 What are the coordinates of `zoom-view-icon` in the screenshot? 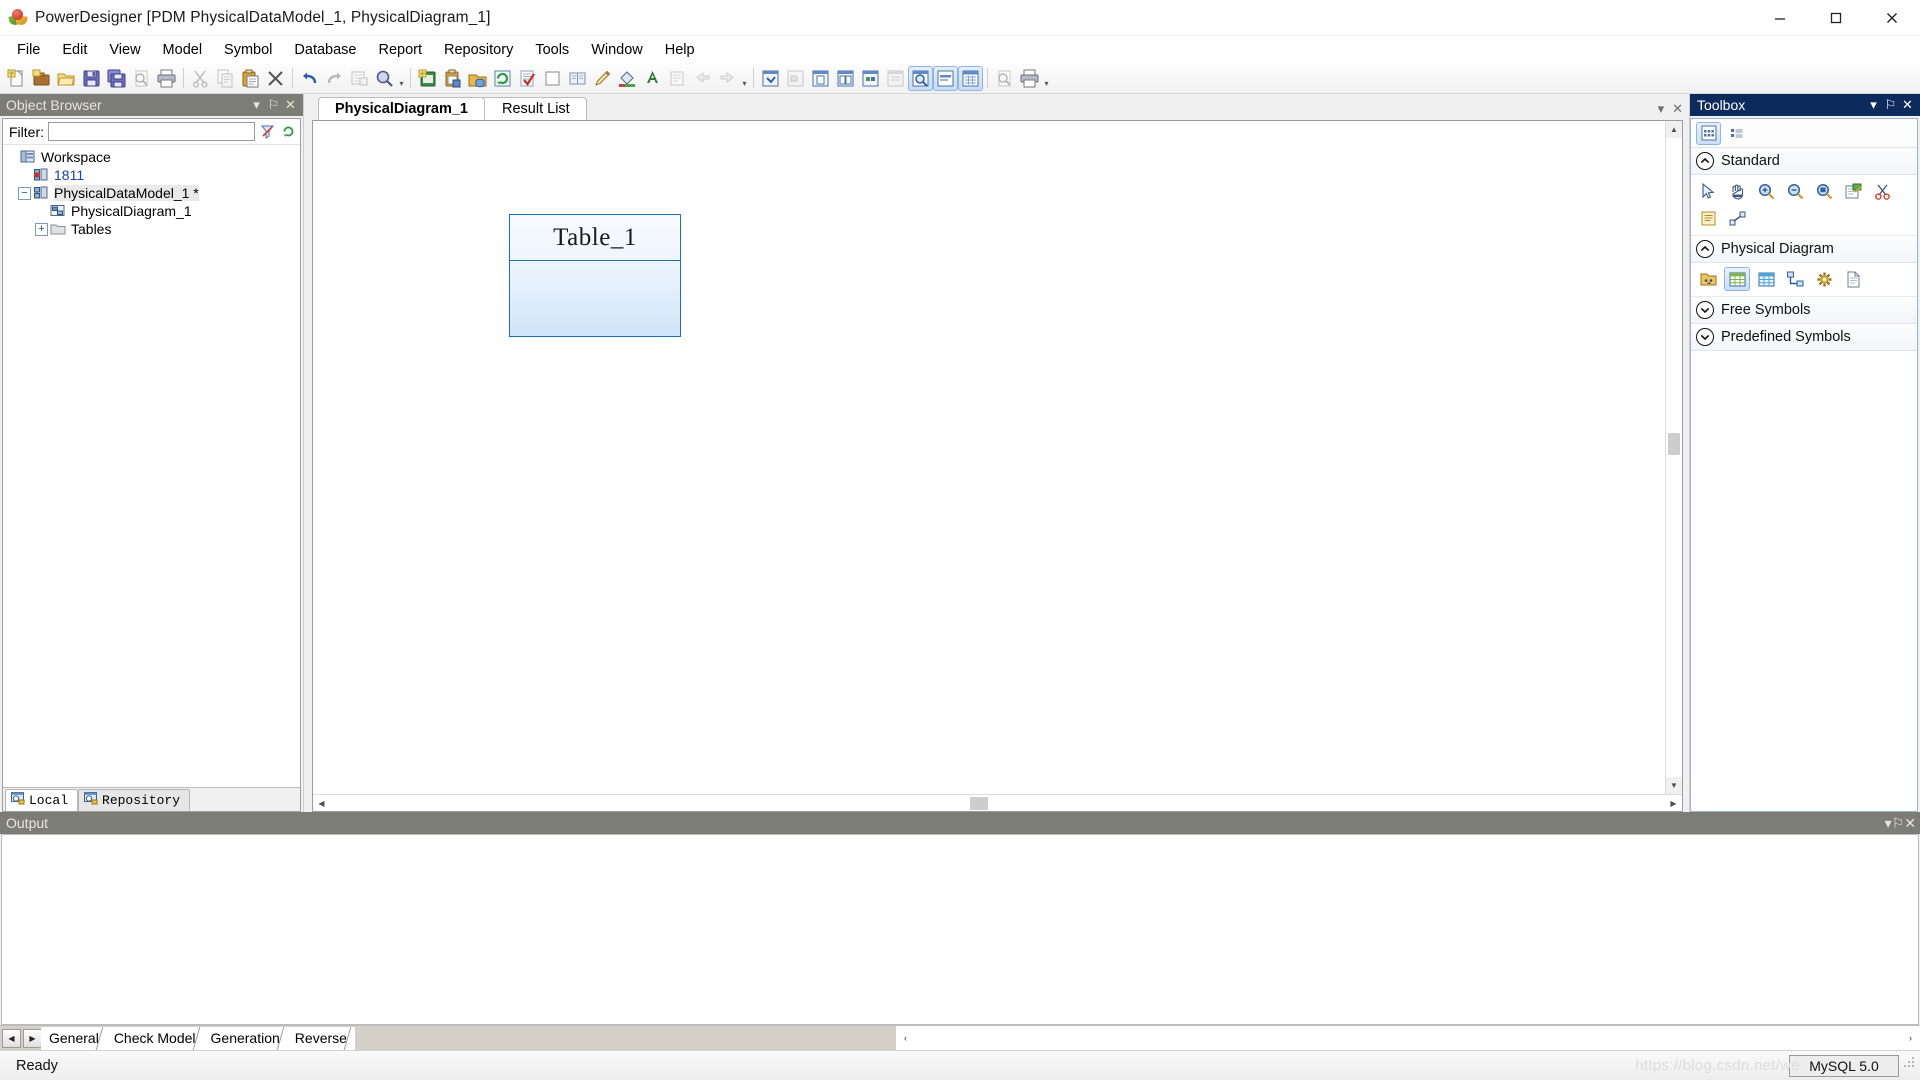 It's located at (920, 78).